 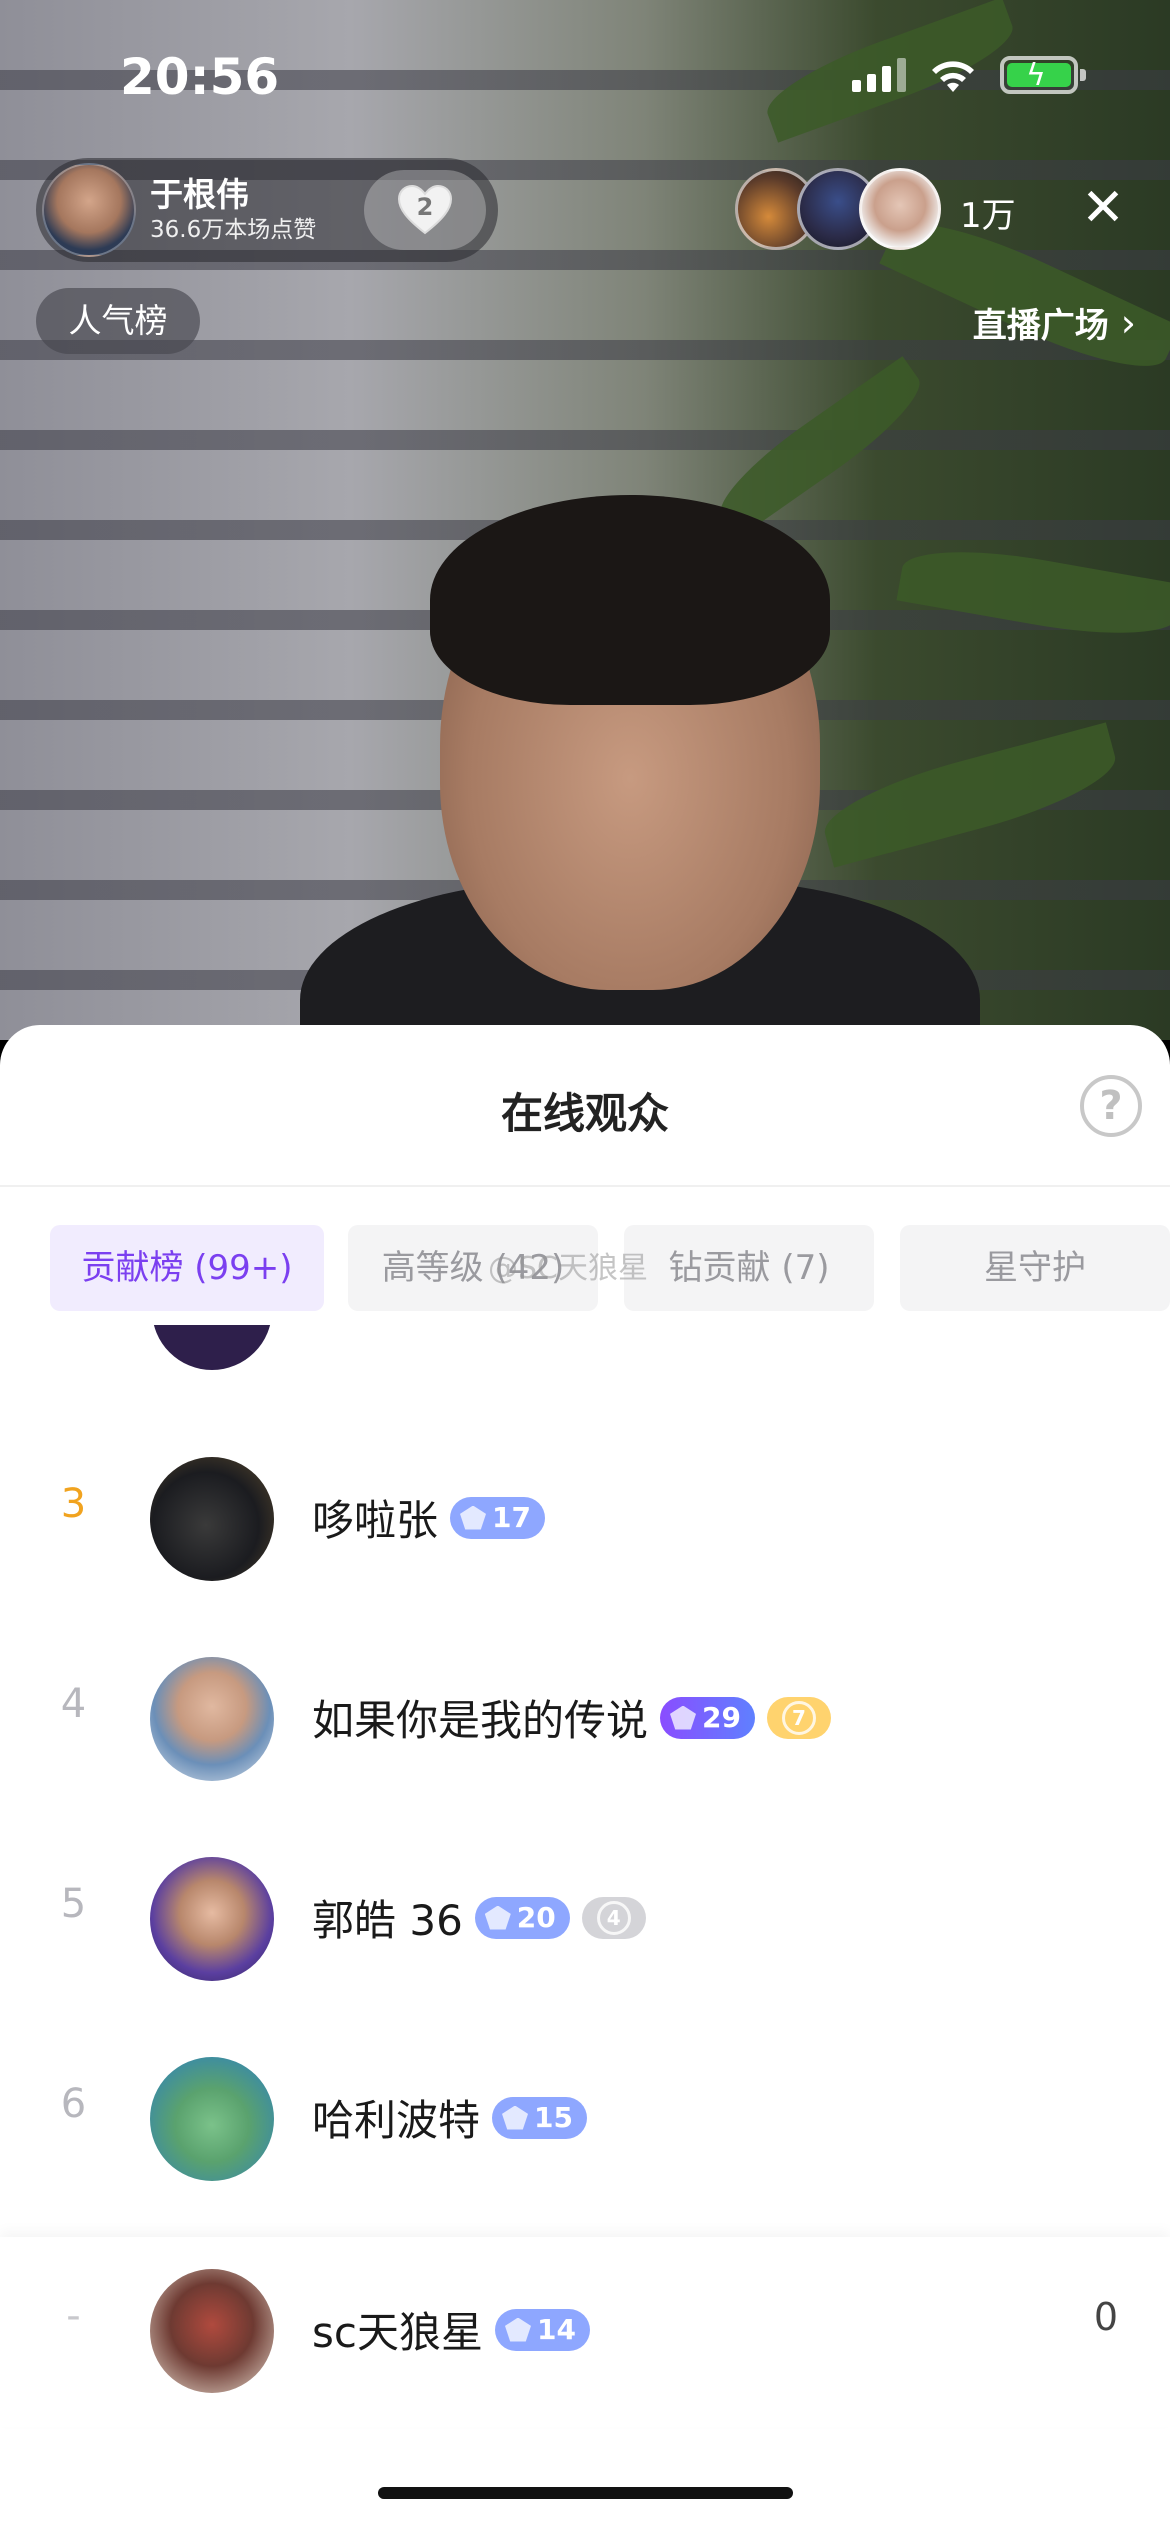 I want to click on host-info-capsule: 于根伟 36.6万本场点赞 2, so click(x=267, y=210).